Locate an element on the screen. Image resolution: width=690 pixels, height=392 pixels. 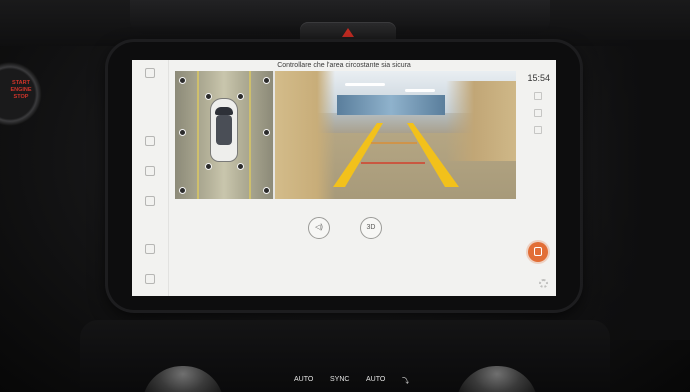
guide-line-right is located at coordinates (433, 155).